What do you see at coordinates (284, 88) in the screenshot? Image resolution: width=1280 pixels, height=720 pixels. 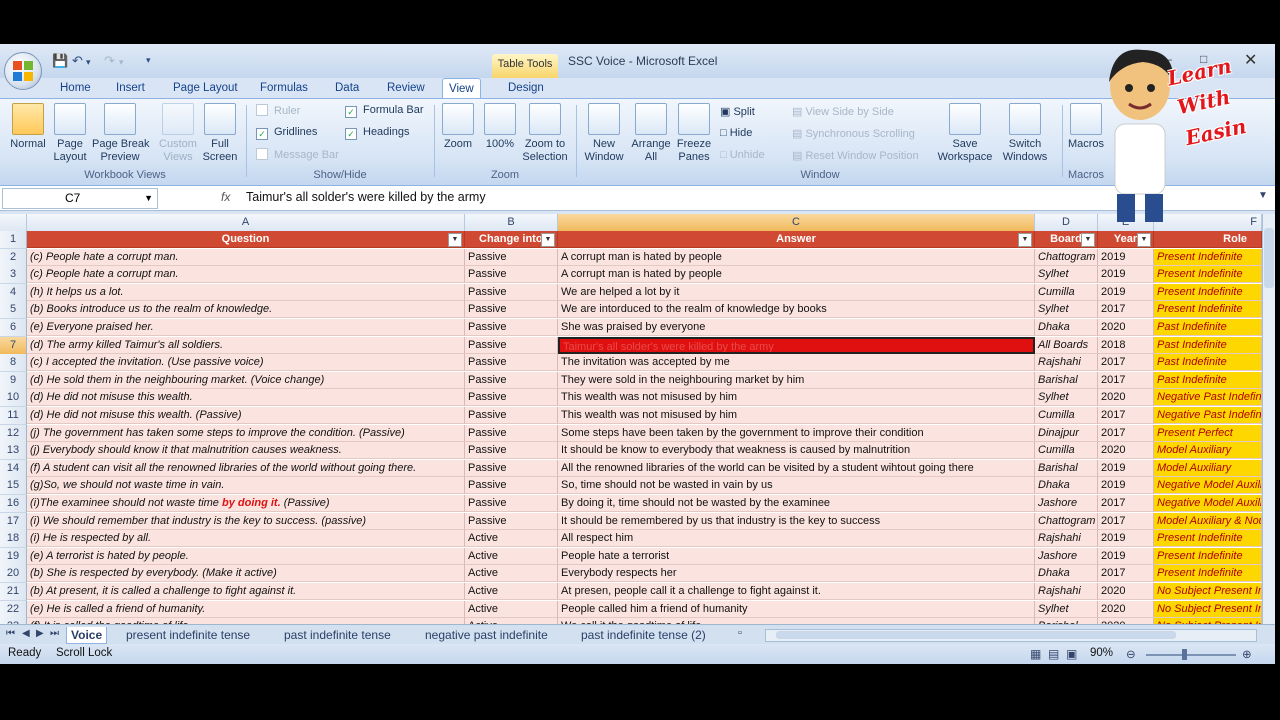 I see `tab-formulas: Formulas` at bounding box center [284, 88].